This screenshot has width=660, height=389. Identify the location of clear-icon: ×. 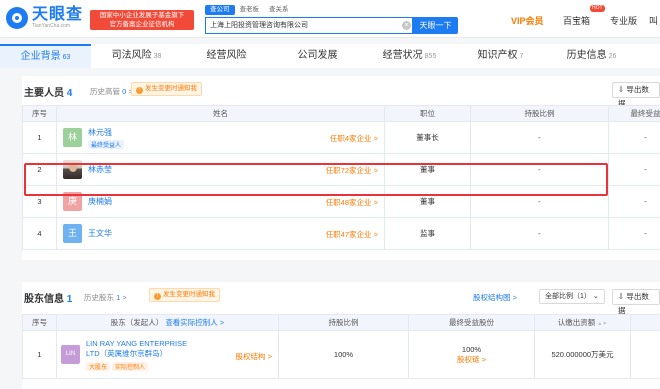
(406, 25).